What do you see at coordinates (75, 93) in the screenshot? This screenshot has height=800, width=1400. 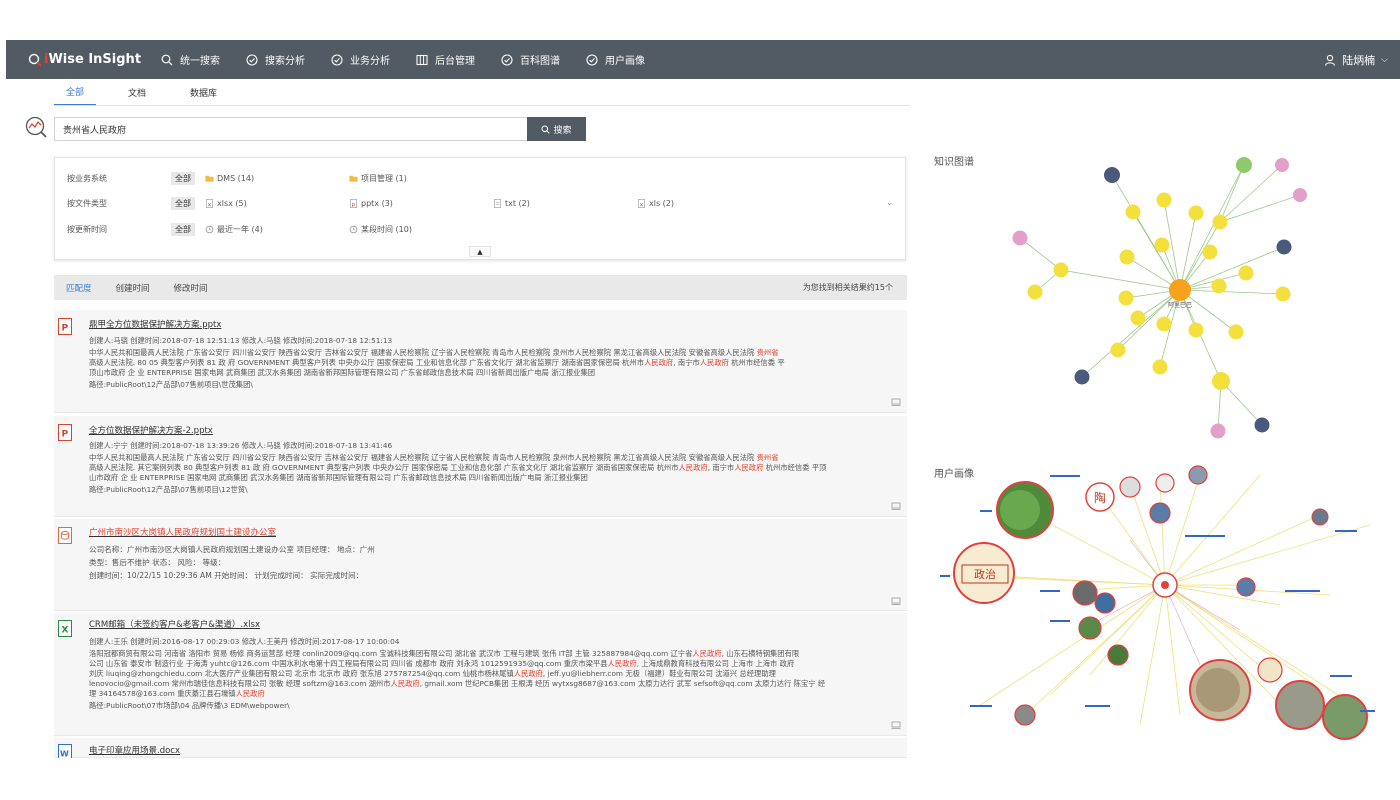 I see `tab-all: 全部` at bounding box center [75, 93].